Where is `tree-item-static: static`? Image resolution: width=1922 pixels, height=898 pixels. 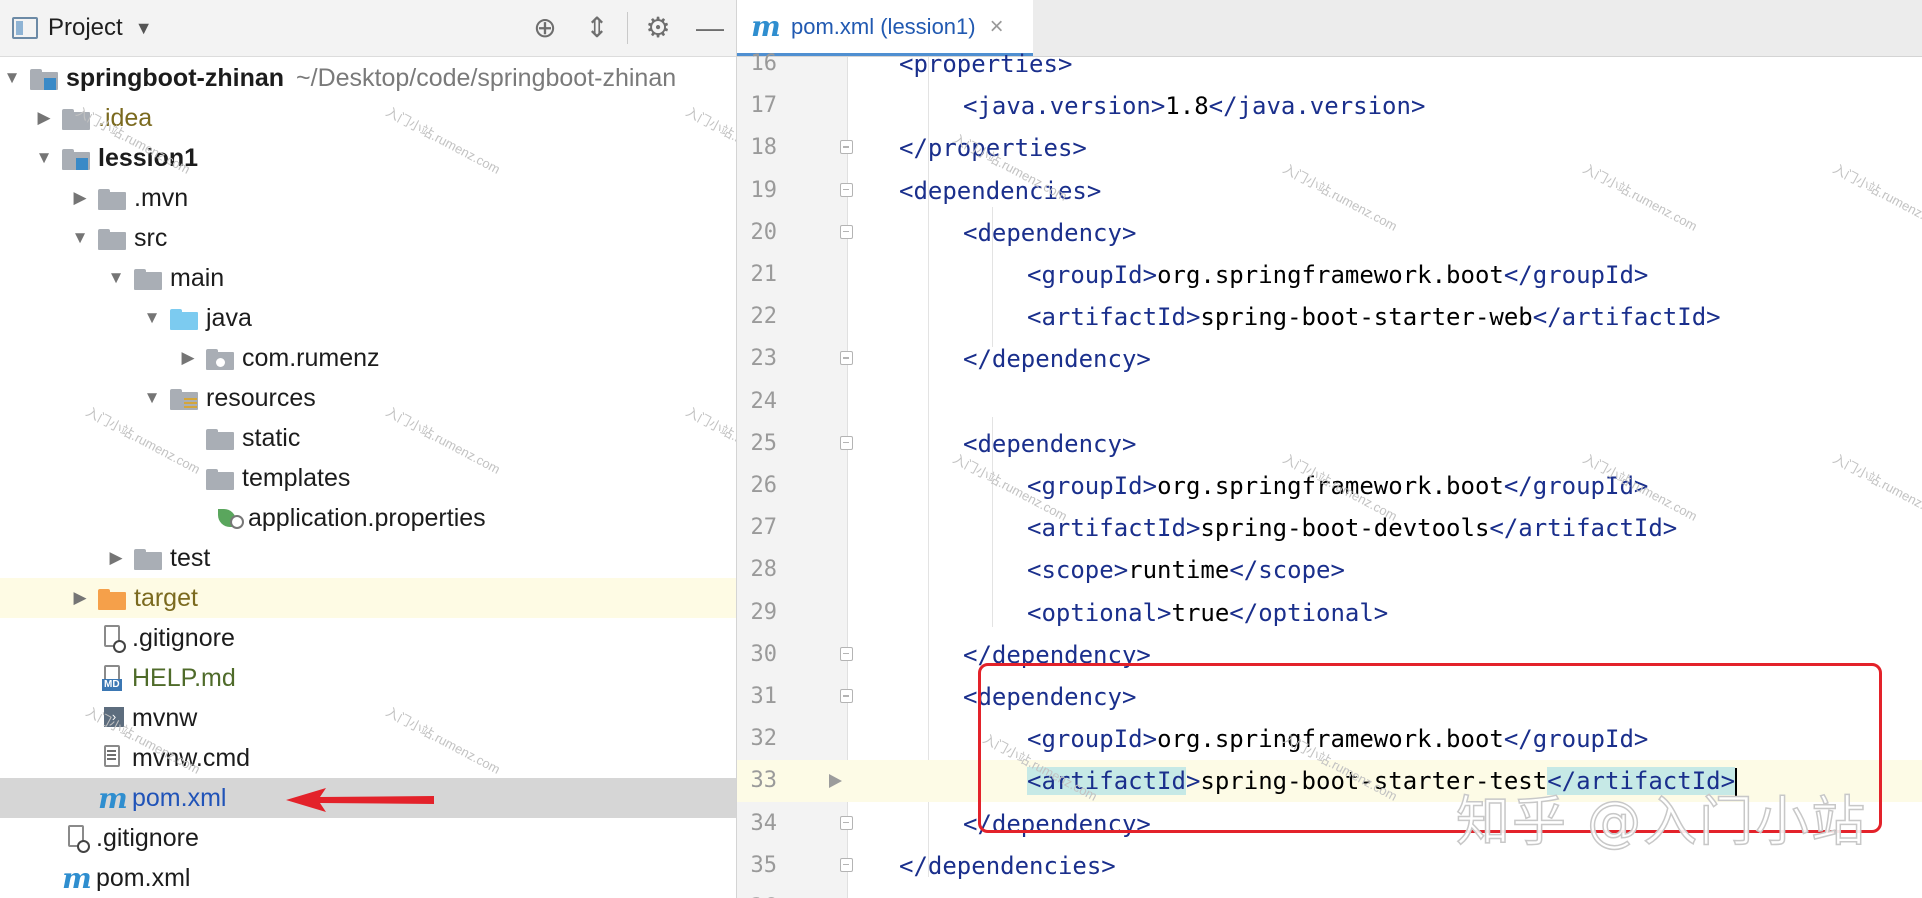
tree-item-static: static is located at coordinates (368, 438).